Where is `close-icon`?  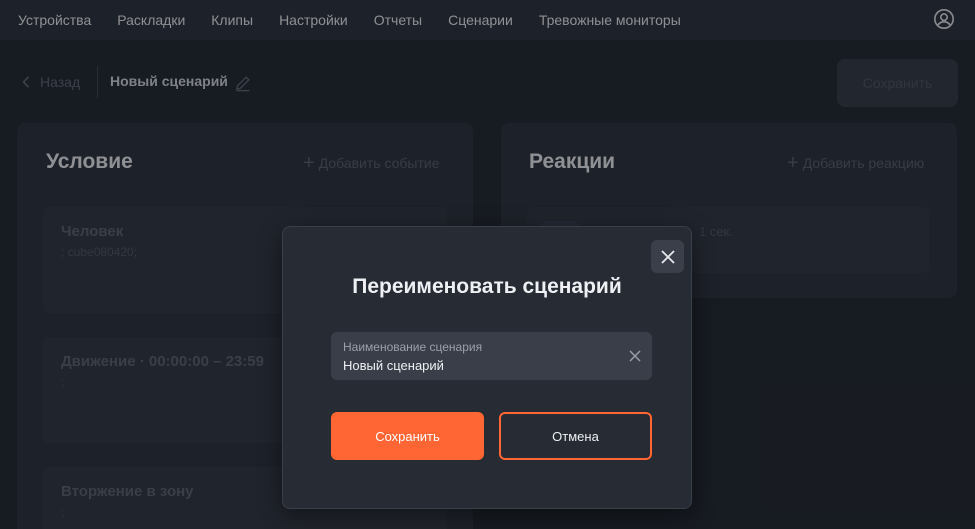 close-icon is located at coordinates (667, 256).